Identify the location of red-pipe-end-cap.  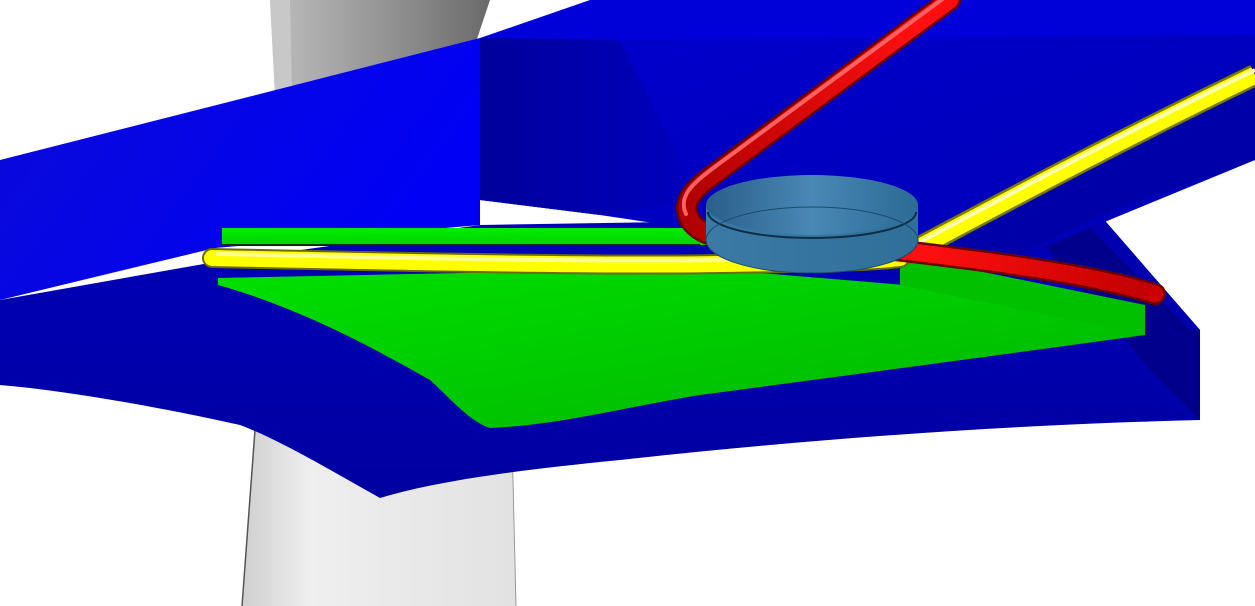
(1155, 294).